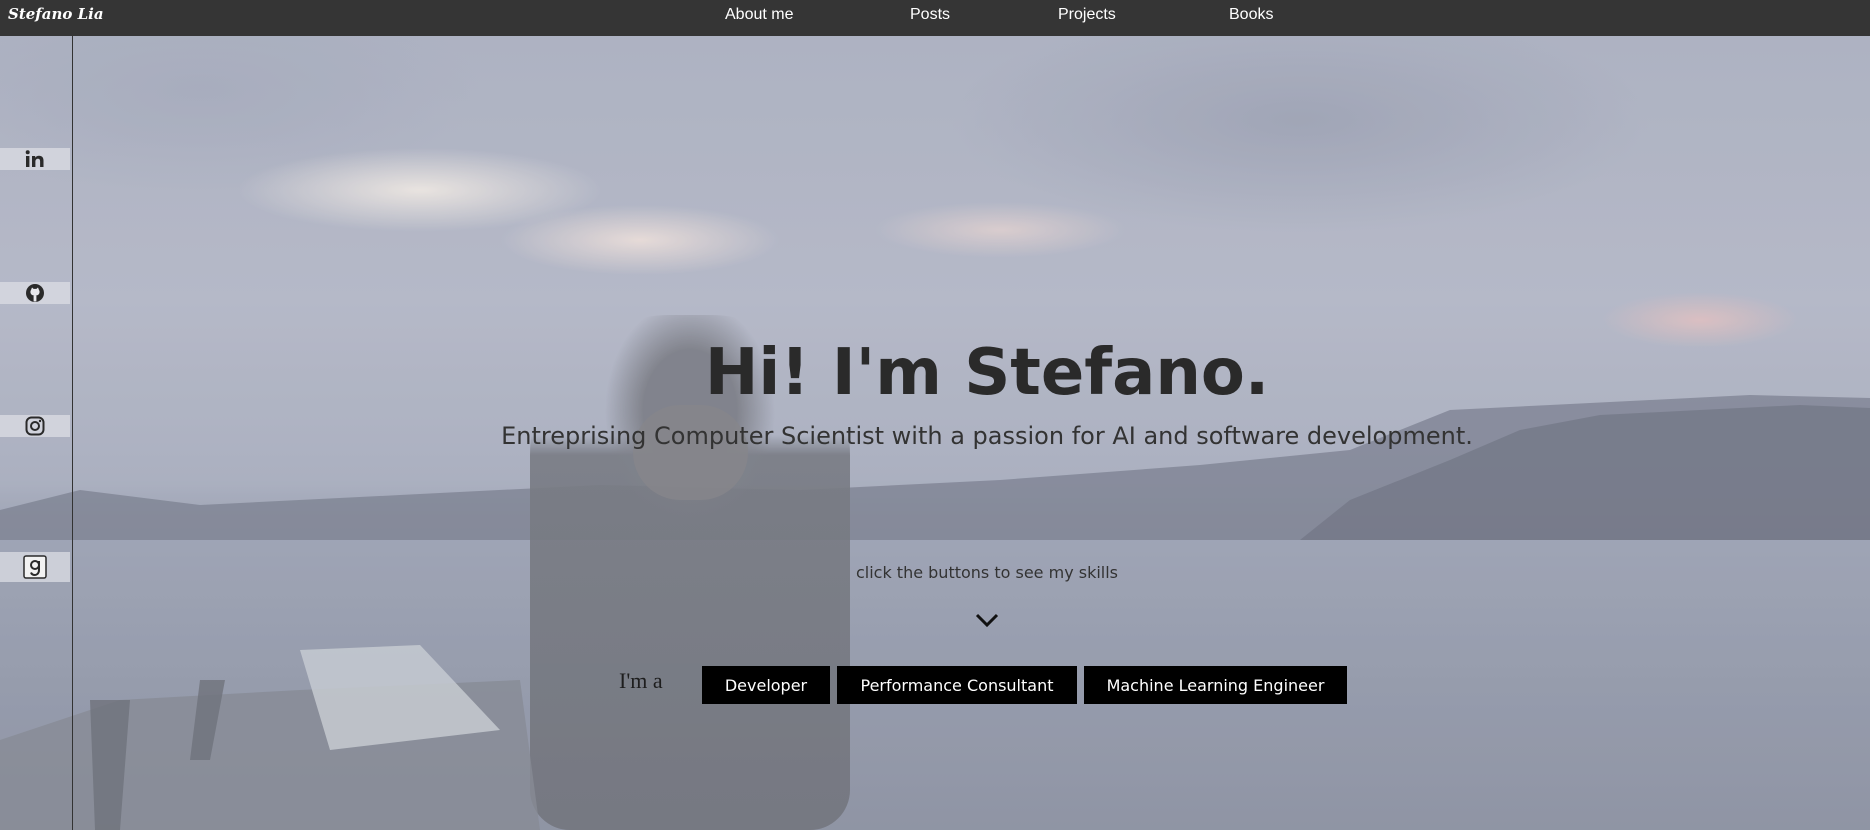 This screenshot has height=830, width=1870. I want to click on linkedin-link, so click(35, 159).